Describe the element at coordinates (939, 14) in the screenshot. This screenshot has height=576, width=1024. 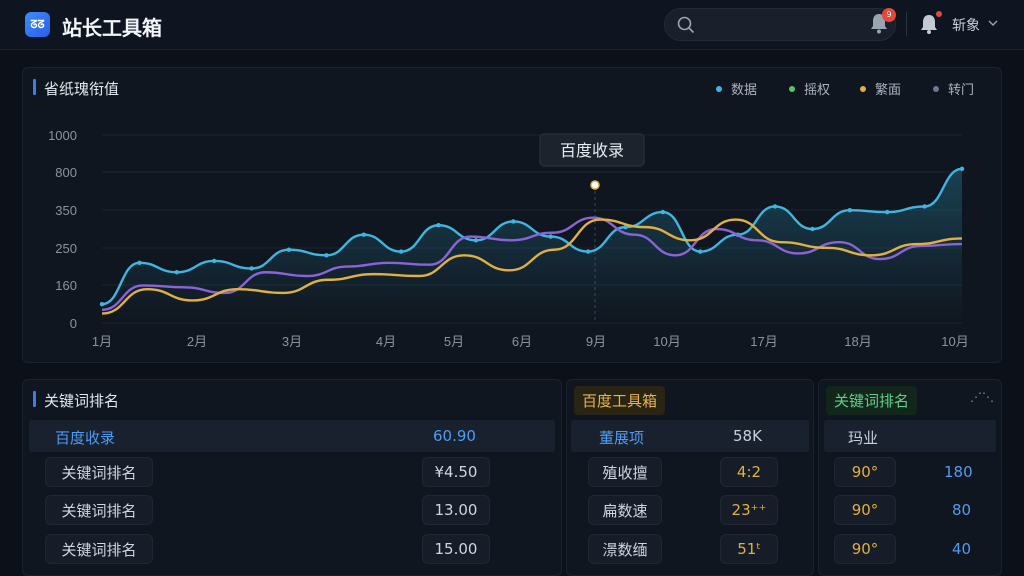
I see `alert-dot` at that location.